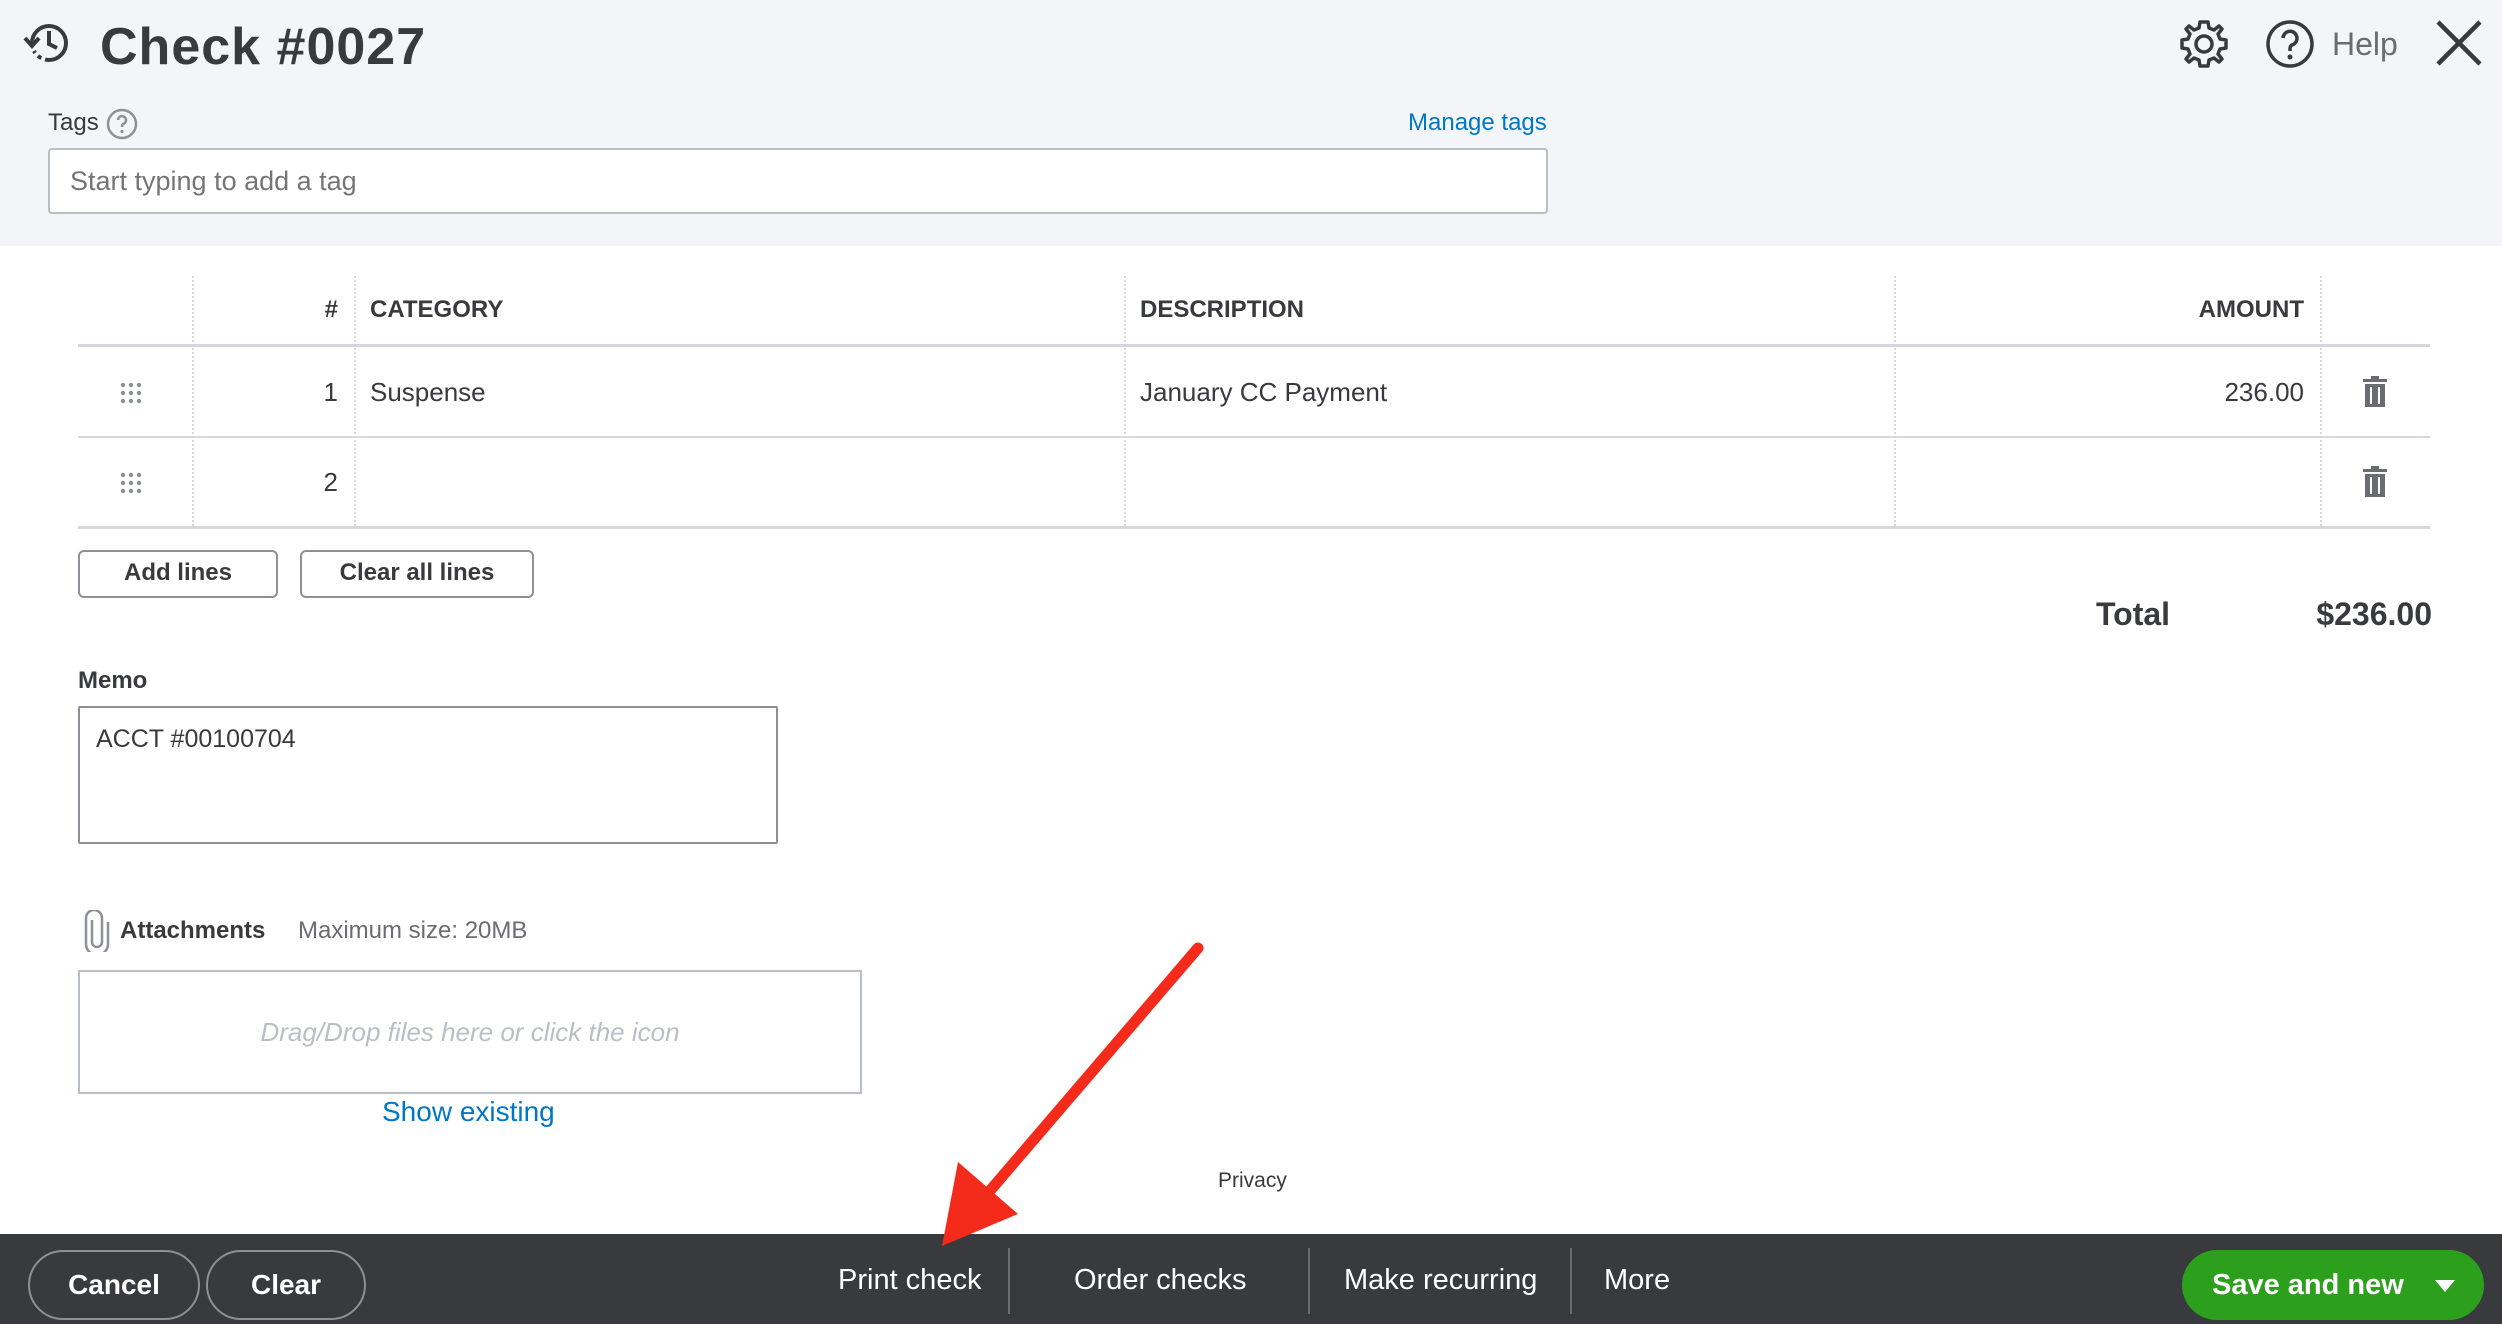  I want to click on show-existing-link: Show existing, so click(468, 1112).